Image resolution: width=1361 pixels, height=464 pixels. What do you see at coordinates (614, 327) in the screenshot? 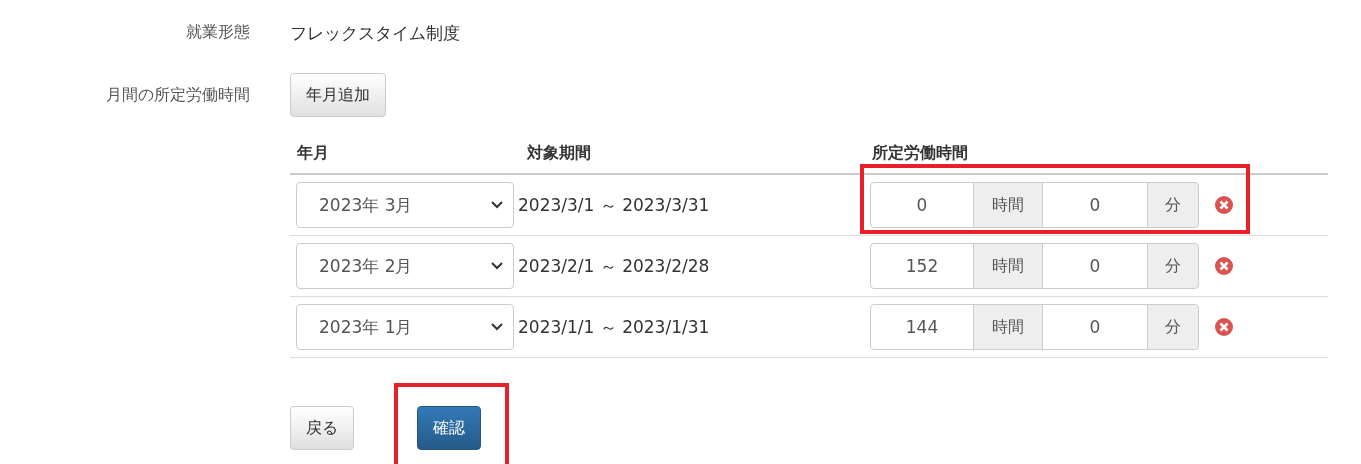
I see `period-text: 2023/1/1 ～ 2023/1/31` at bounding box center [614, 327].